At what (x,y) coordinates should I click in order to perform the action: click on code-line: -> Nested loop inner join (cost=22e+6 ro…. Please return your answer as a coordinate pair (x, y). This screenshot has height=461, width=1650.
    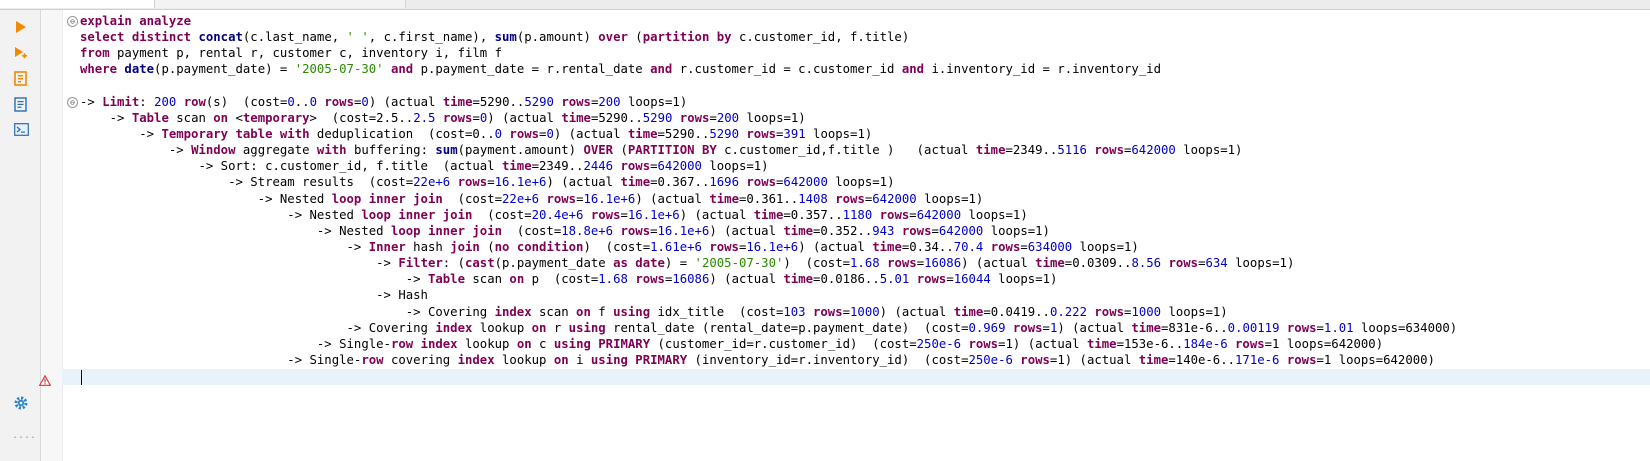
    Looking at the image, I should click on (865, 199).